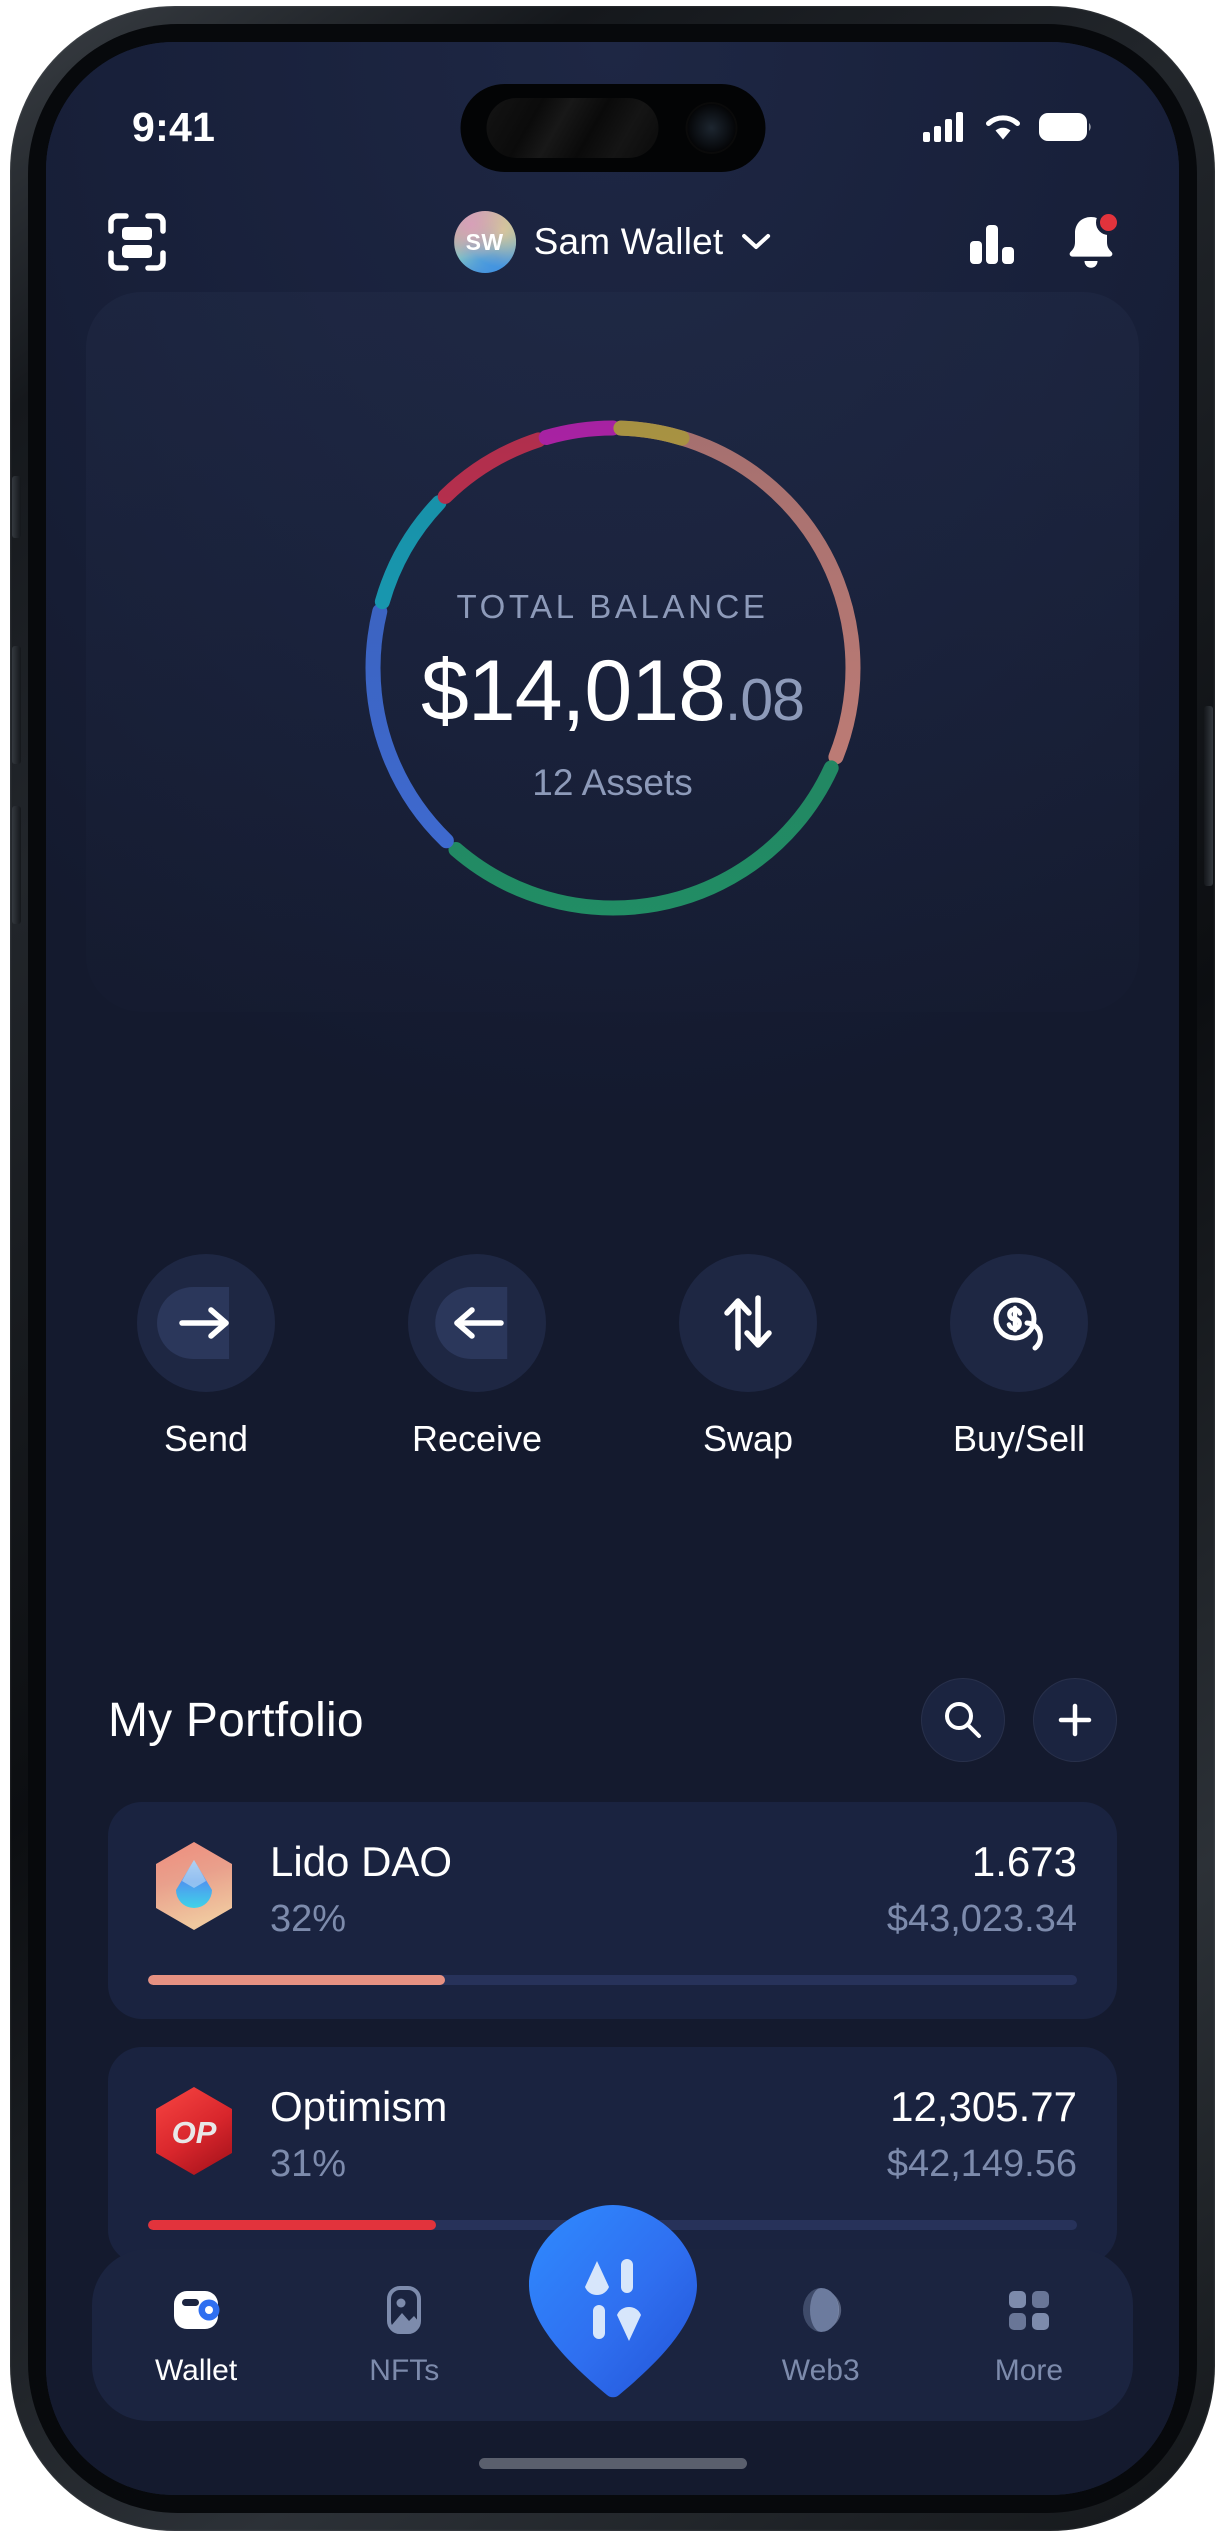  Describe the element at coordinates (578, 2134) in the screenshot. I see `asset-info: Optimism 31%` at that location.